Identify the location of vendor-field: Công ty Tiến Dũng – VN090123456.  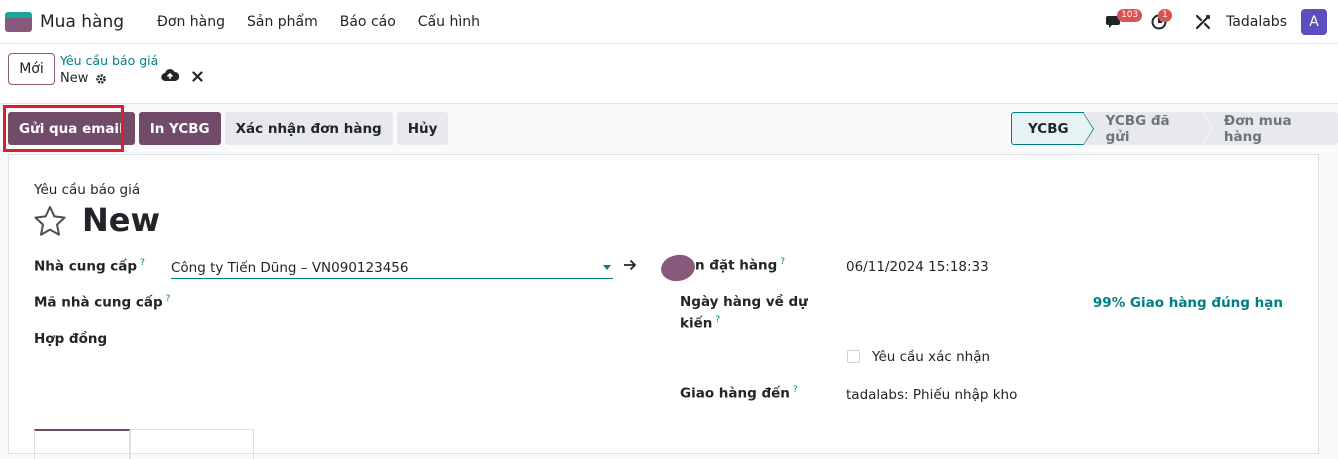
(392, 268).